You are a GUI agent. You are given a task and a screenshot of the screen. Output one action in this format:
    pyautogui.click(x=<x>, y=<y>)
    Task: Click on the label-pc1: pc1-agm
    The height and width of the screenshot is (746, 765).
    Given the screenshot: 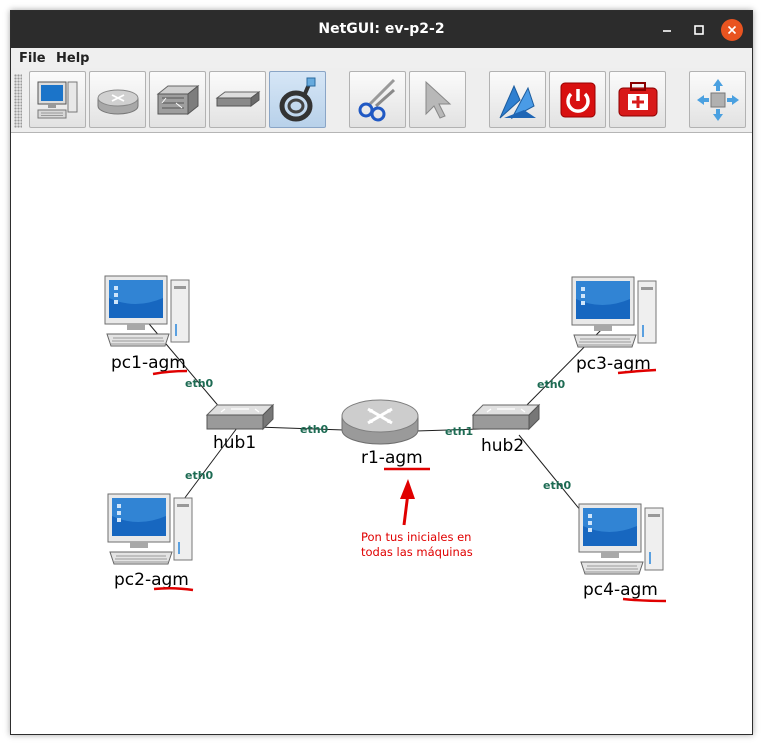 What is the action you would take?
    pyautogui.click(x=148, y=363)
    